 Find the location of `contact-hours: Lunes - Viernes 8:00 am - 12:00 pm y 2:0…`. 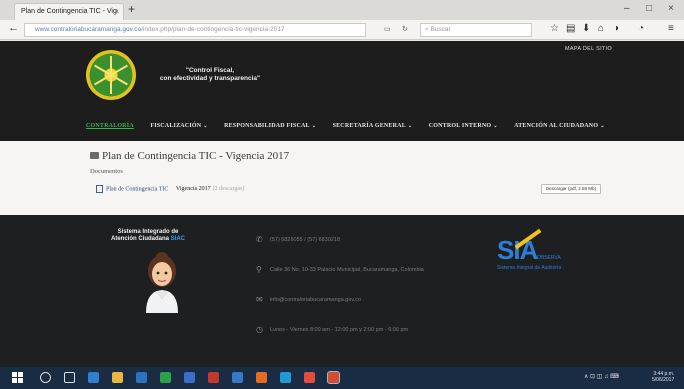

contact-hours: Lunes - Viernes 8:00 am - 12:00 pm y 2:0… is located at coordinates (339, 330).